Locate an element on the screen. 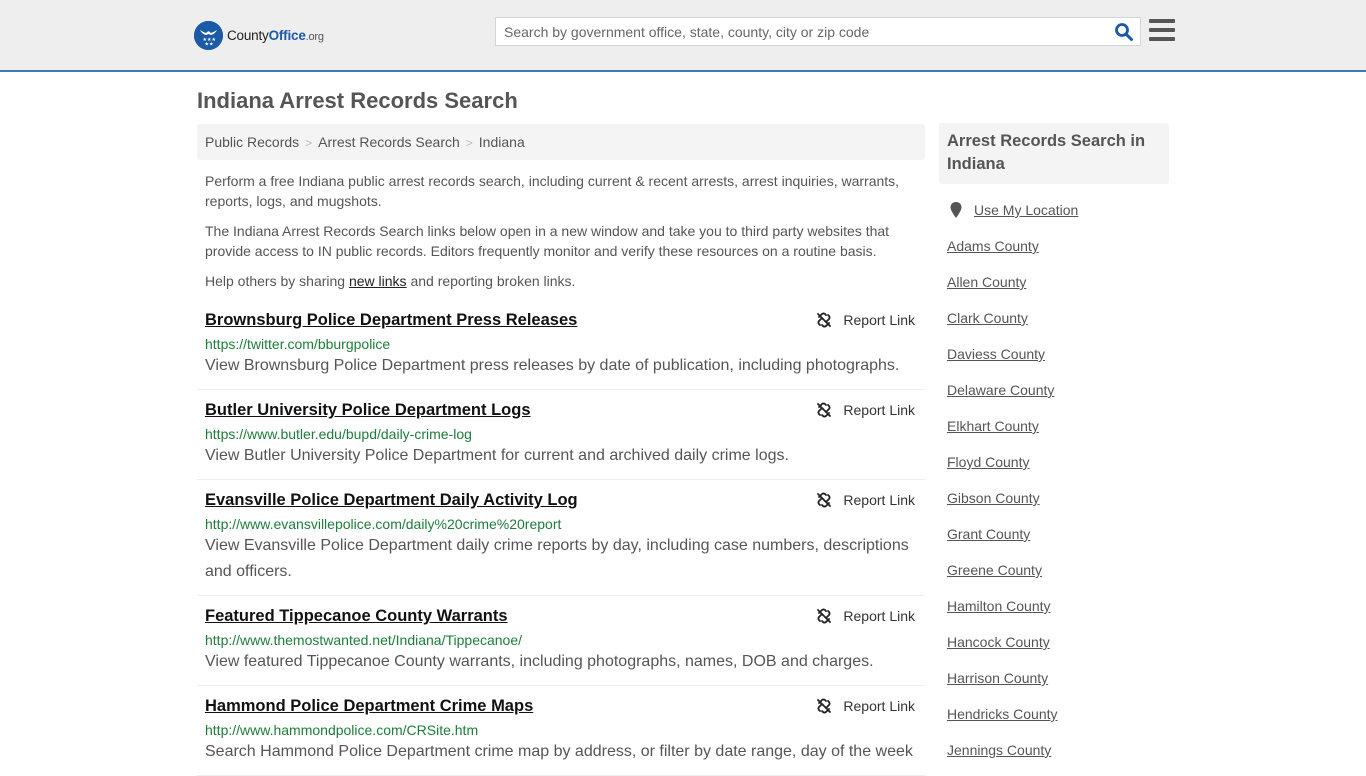 The image size is (1366, 776). use-my-location-link: Use My Location is located at coordinates (1026, 210).